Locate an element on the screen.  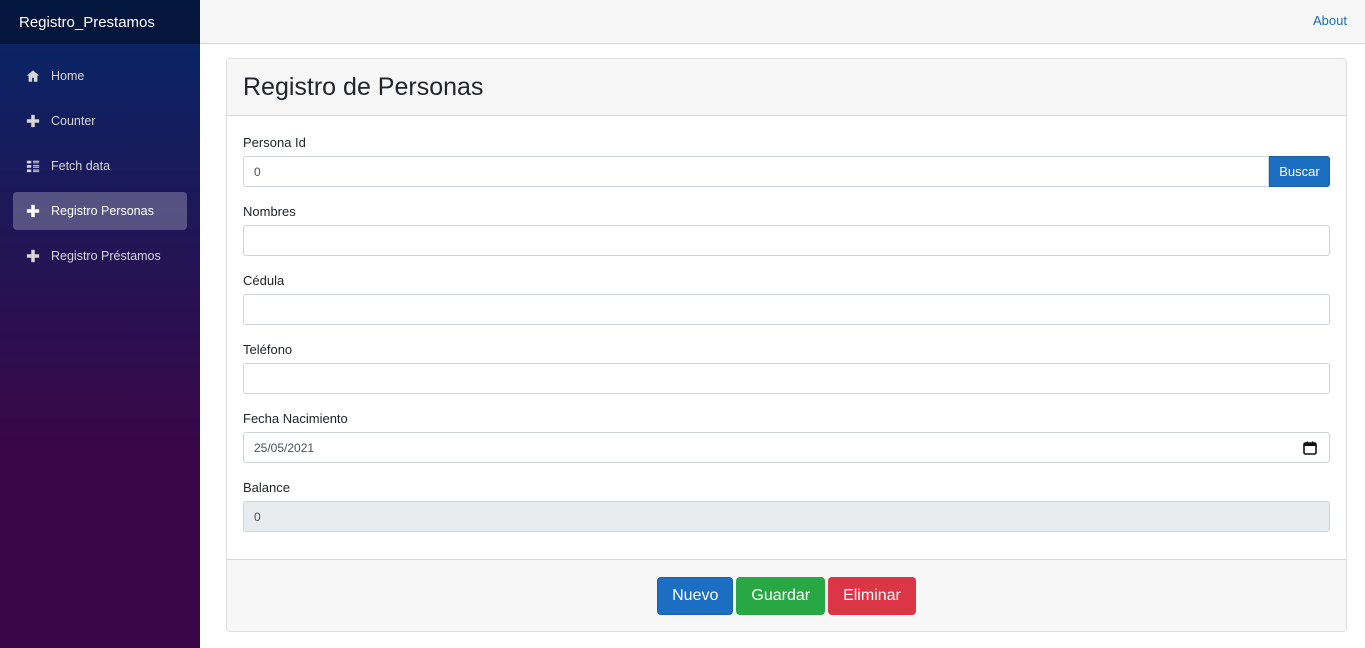
about-link: About is located at coordinates (1330, 20).